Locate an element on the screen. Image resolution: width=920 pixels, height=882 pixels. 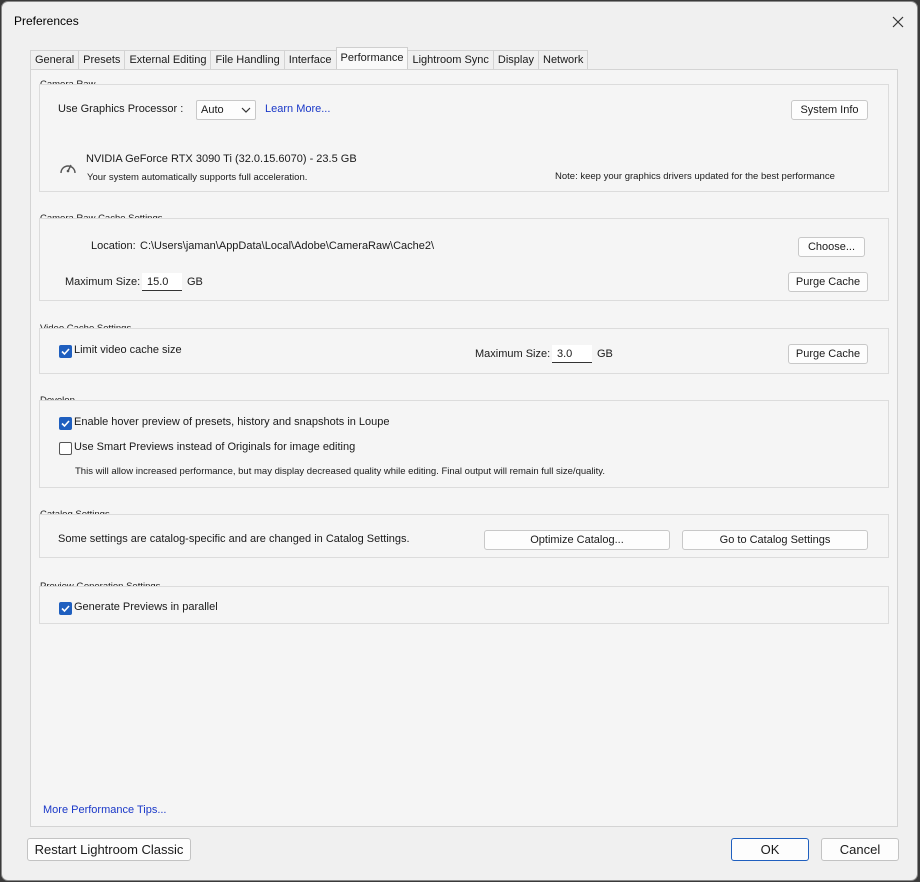
cache-max-label: Maximum Size: is located at coordinates (103, 282).